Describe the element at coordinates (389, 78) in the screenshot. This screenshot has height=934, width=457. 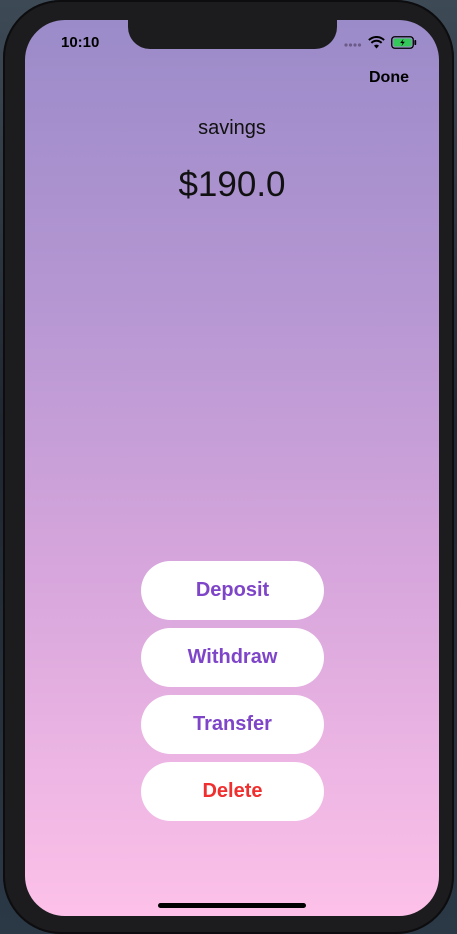
I see `done-button: Done` at that location.